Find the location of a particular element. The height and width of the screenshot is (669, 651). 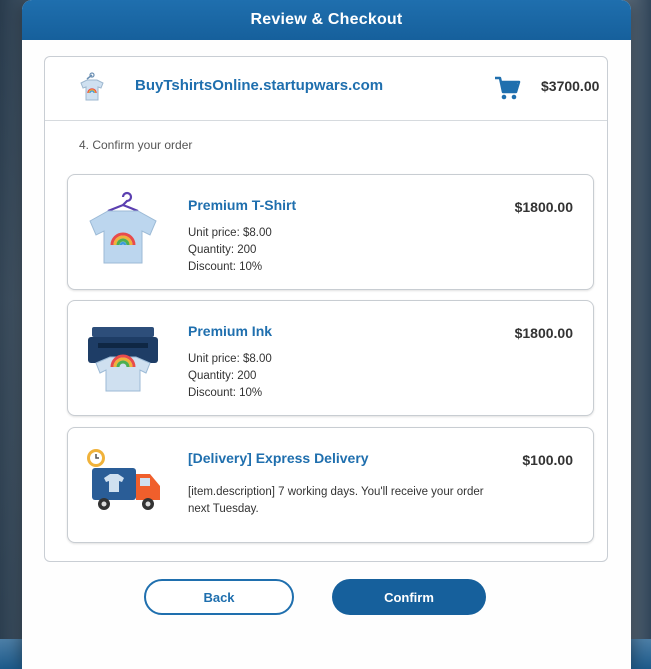

confirm-button: Confirm is located at coordinates (409, 597).